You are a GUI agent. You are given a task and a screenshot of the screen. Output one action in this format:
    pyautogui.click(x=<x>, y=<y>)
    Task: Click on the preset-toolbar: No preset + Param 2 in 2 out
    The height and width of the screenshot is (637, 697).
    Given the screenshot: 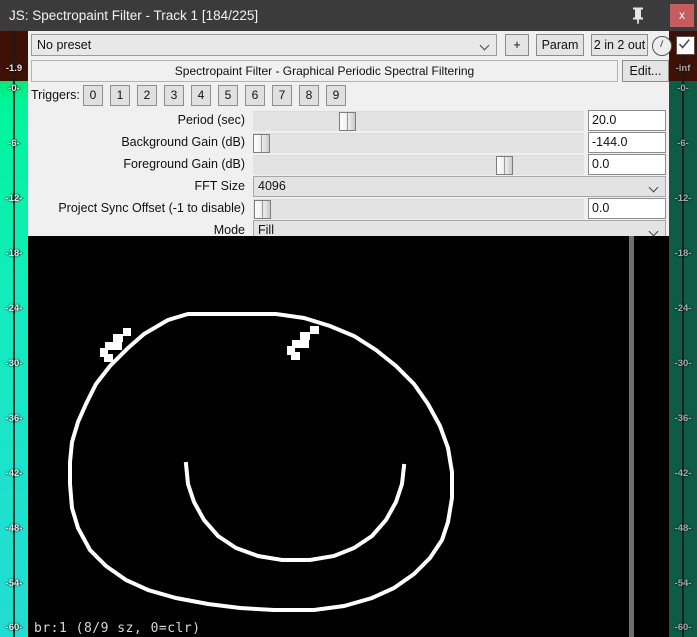 What is the action you would take?
    pyautogui.click(x=363, y=45)
    